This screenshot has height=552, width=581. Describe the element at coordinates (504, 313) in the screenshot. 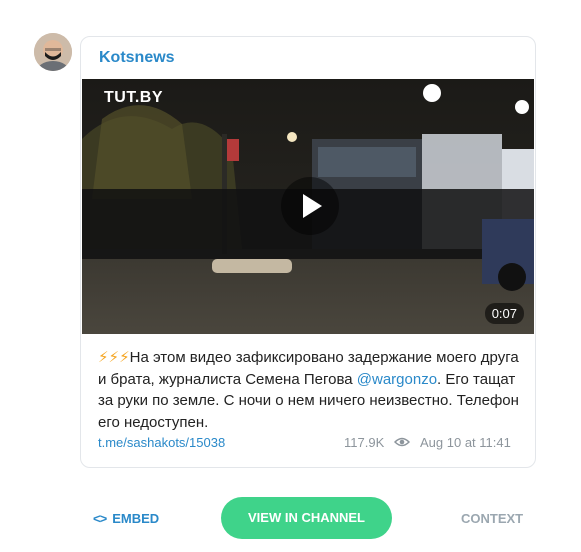

I see `video-duration: 0:07` at that location.